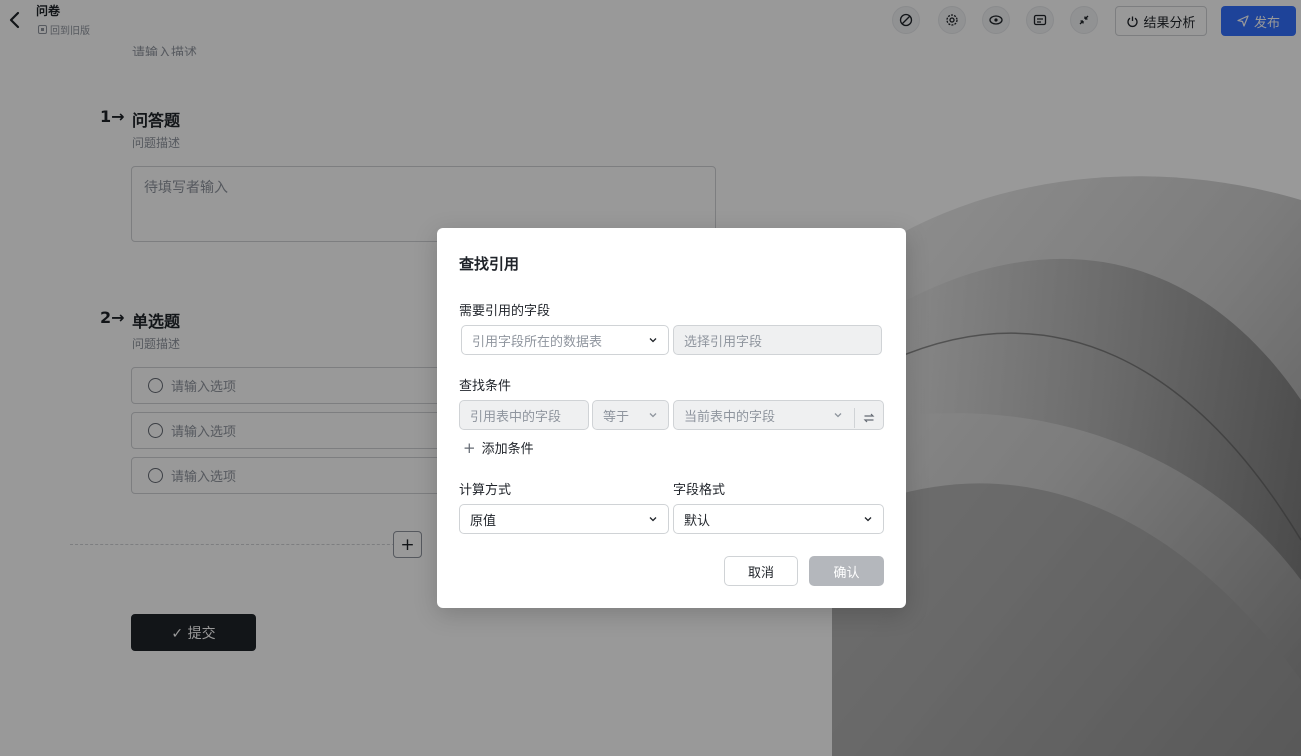 This screenshot has height=756, width=1301. I want to click on condition-field-placeholder: 引用表中的字段, so click(516, 417).